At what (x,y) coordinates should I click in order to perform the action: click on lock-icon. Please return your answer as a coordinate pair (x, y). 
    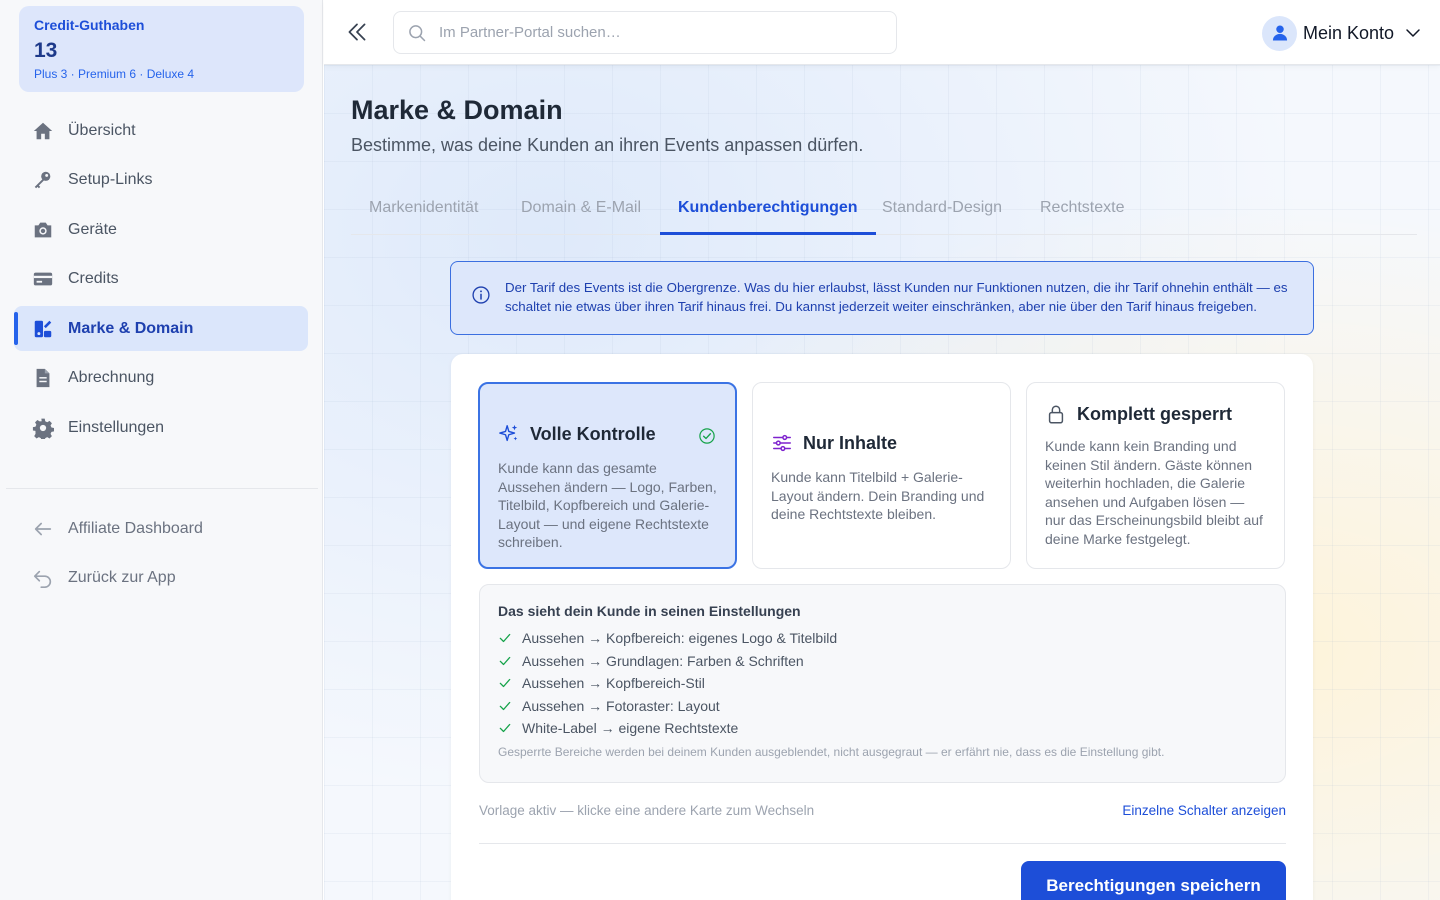
    Looking at the image, I should click on (1056, 414).